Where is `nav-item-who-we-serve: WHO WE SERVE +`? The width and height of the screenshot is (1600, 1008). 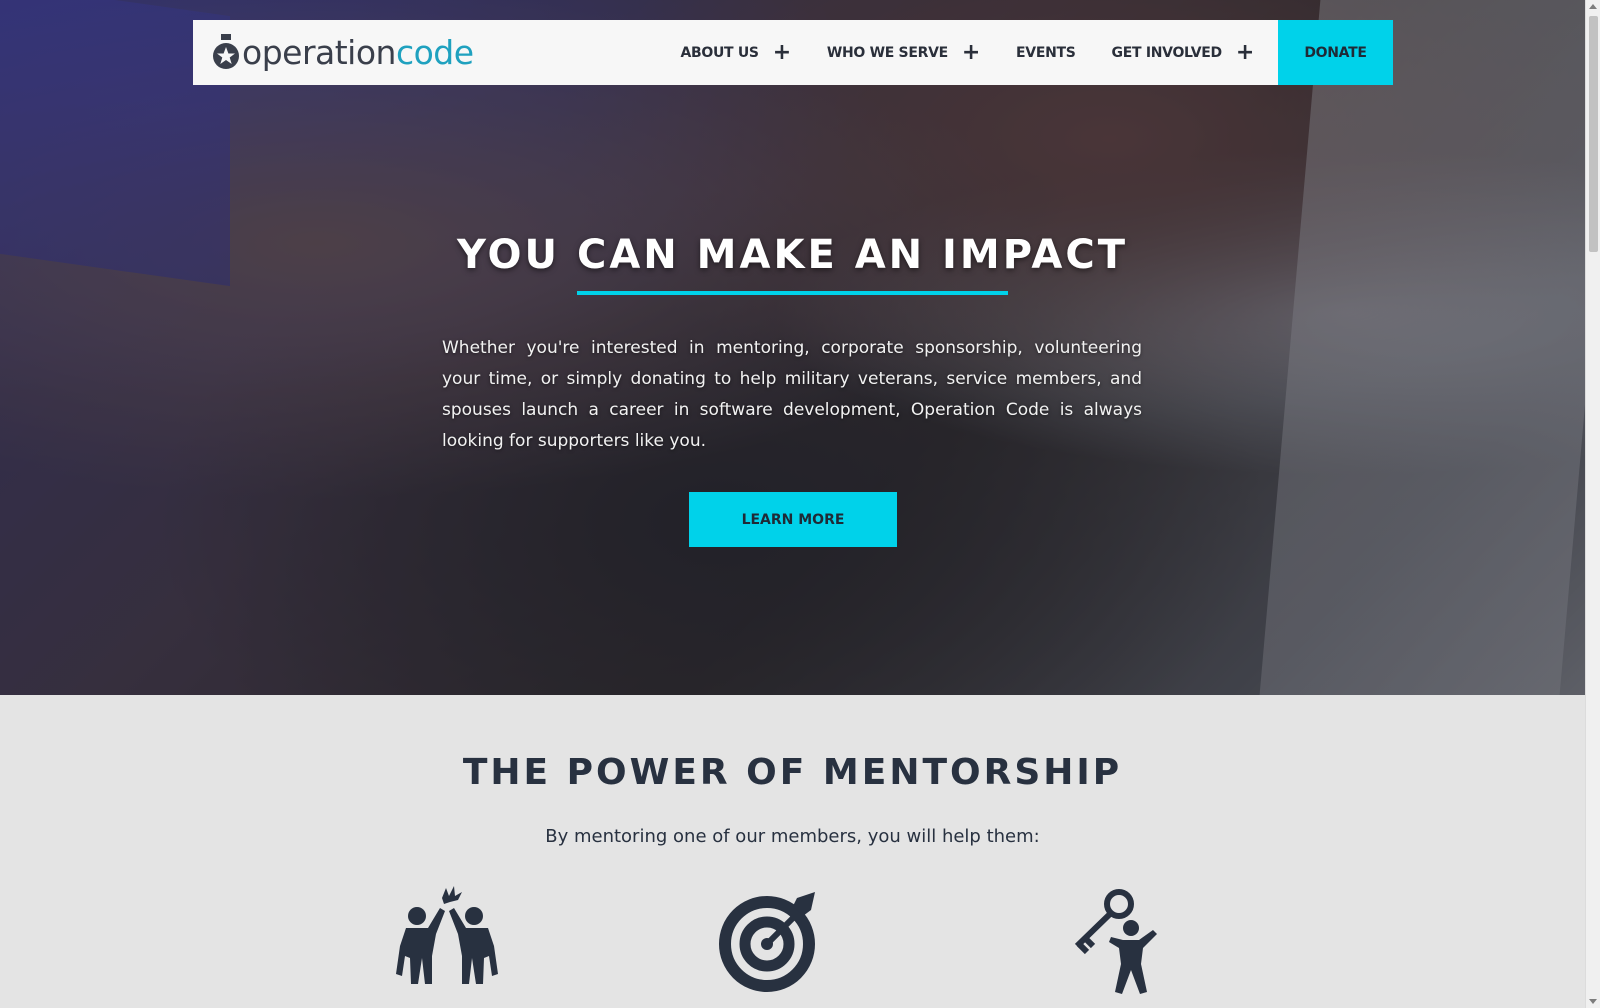 nav-item-who-we-serve: WHO WE SERVE + is located at coordinates (903, 52).